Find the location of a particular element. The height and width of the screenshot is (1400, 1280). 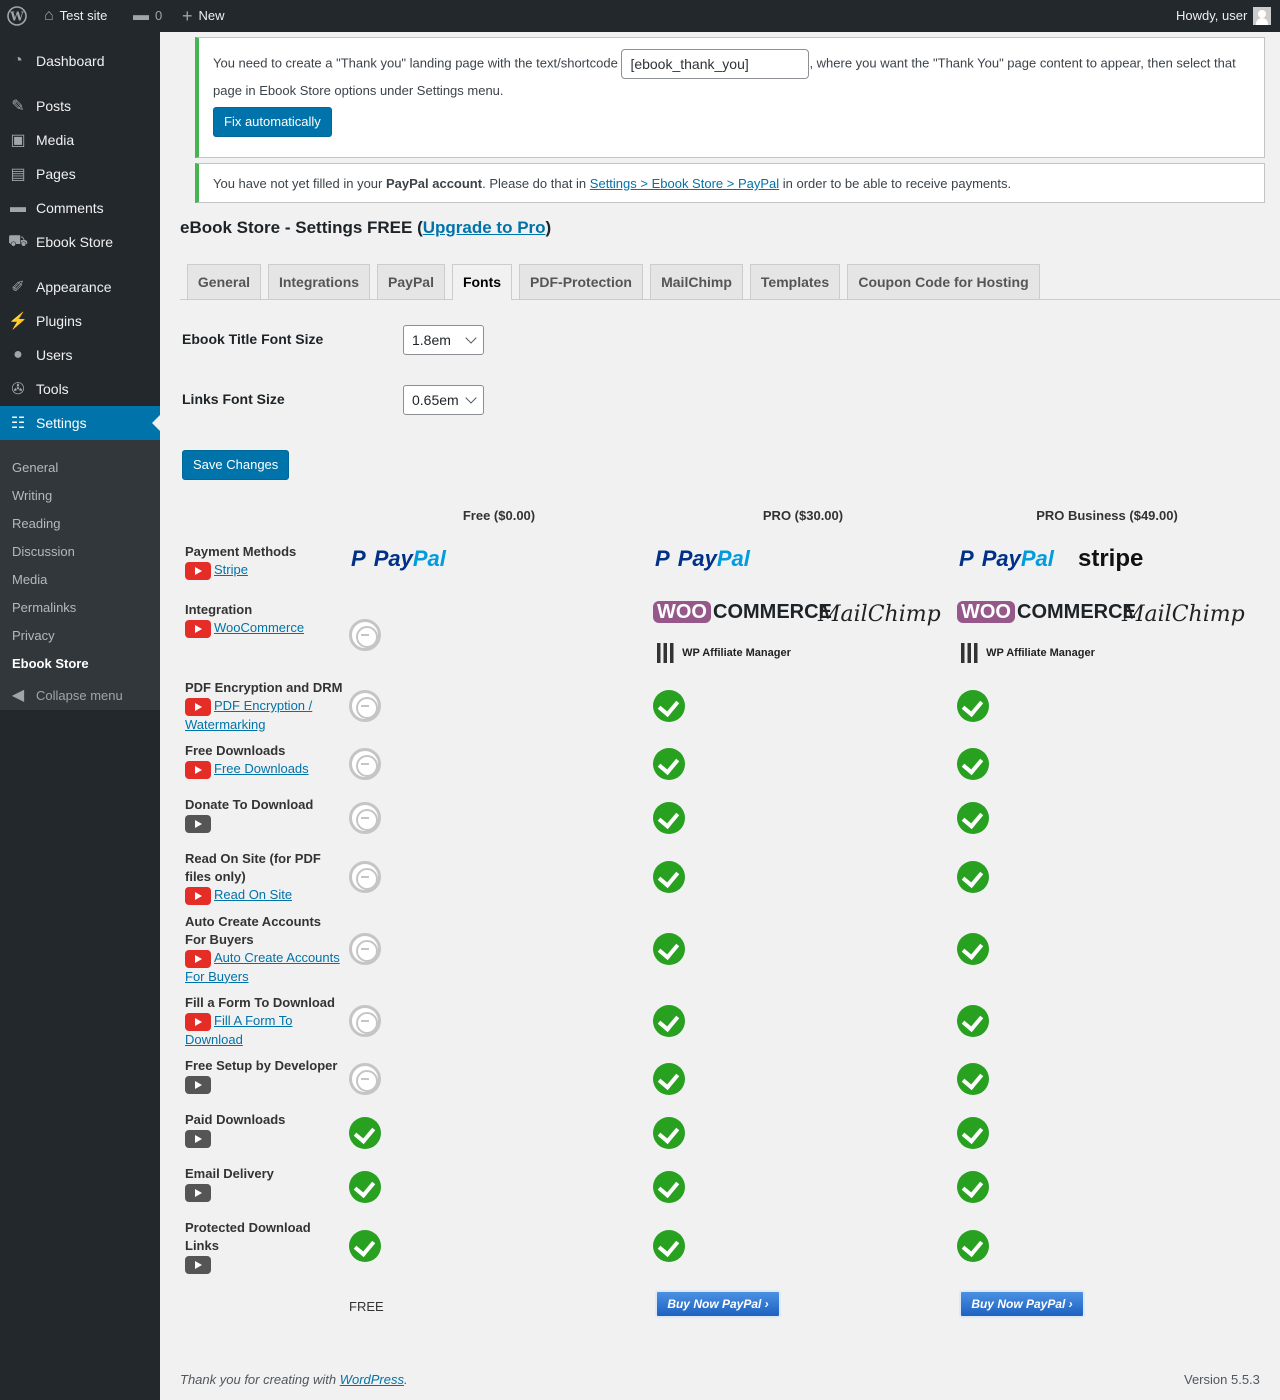

site-name-link: ⌂ Test site is located at coordinates (75, 16).